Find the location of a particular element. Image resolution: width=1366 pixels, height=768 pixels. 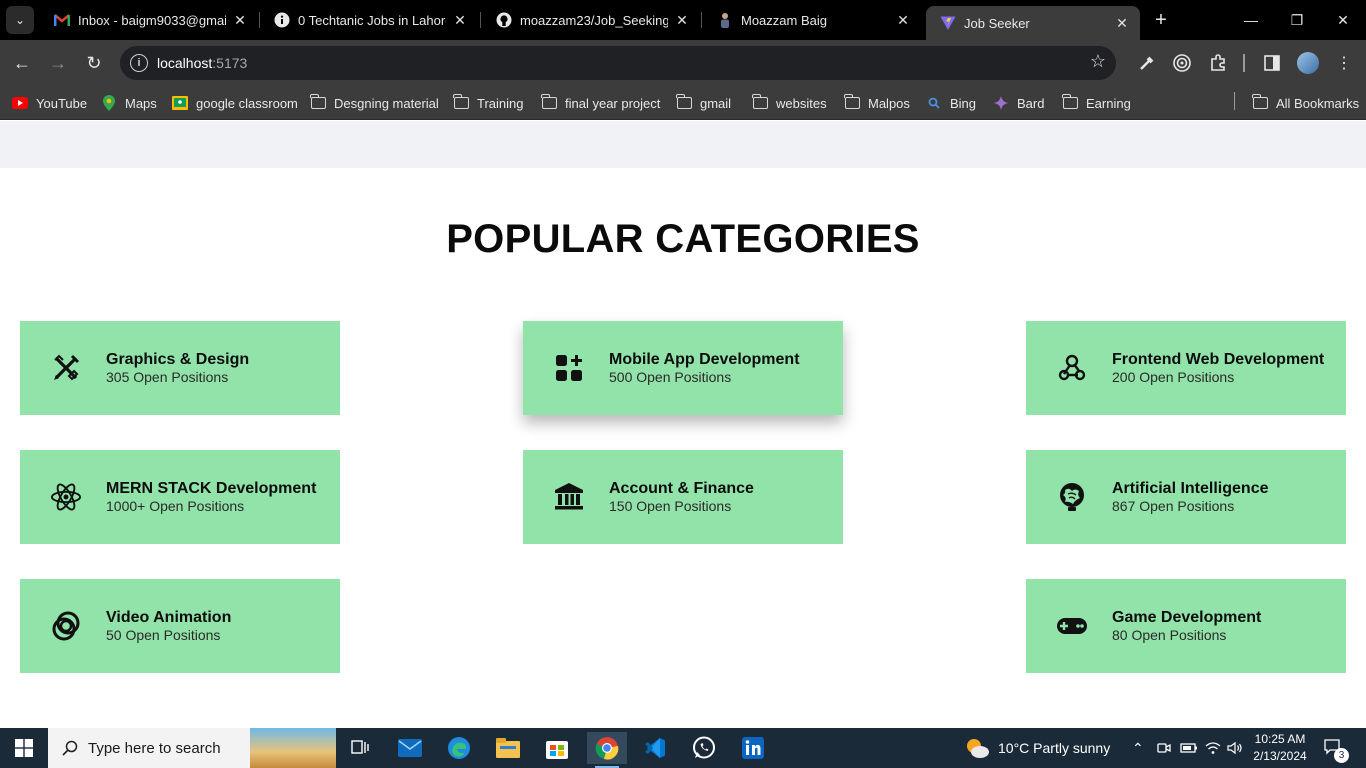

meet-now-icon is located at coordinates (1164, 748).